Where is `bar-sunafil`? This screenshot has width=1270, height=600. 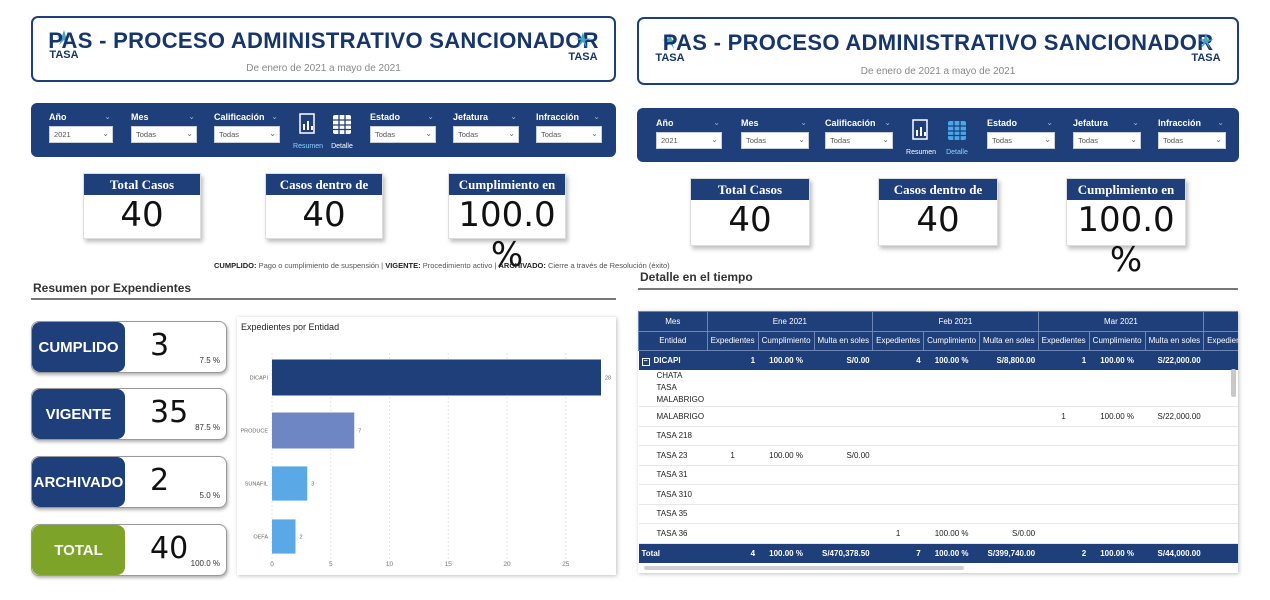 bar-sunafil is located at coordinates (290, 483).